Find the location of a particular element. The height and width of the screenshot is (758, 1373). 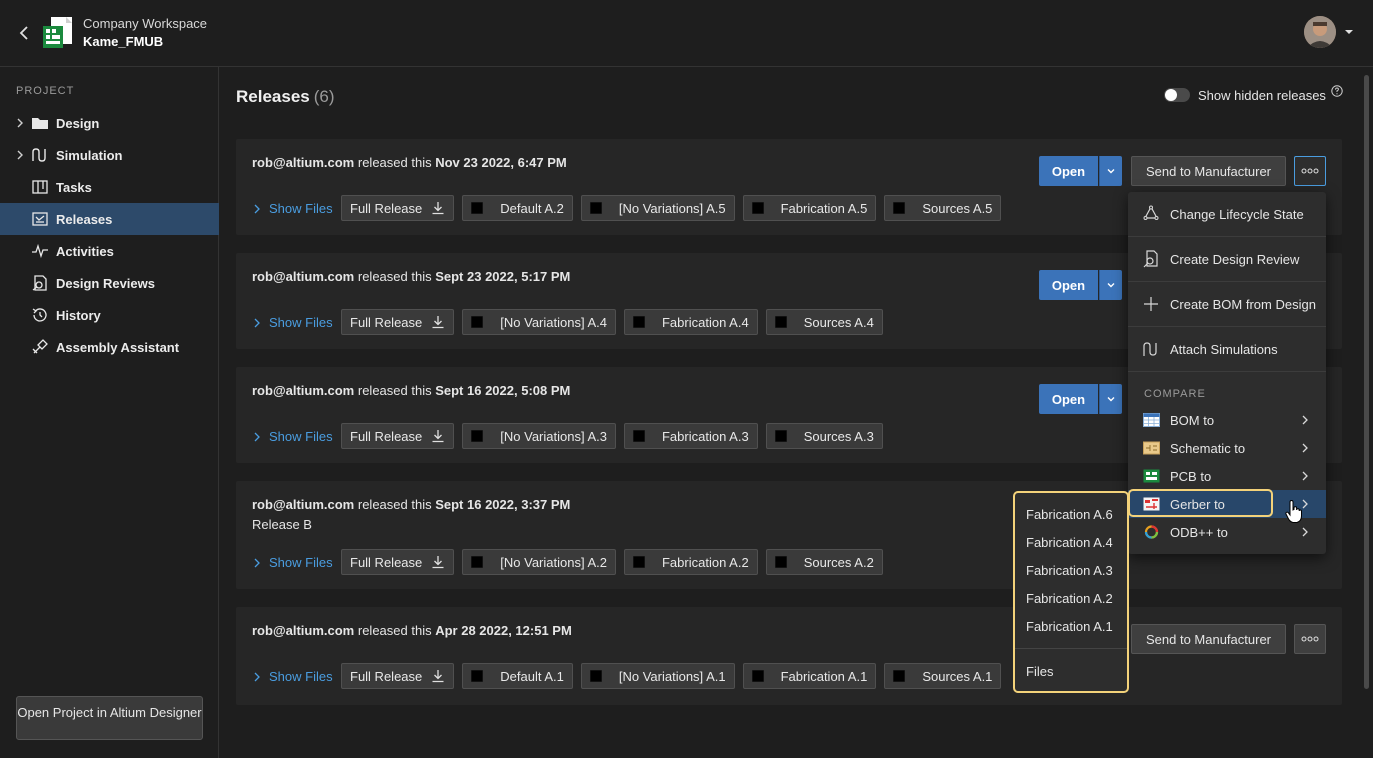

project-section-label: PROJECT is located at coordinates (45, 91).